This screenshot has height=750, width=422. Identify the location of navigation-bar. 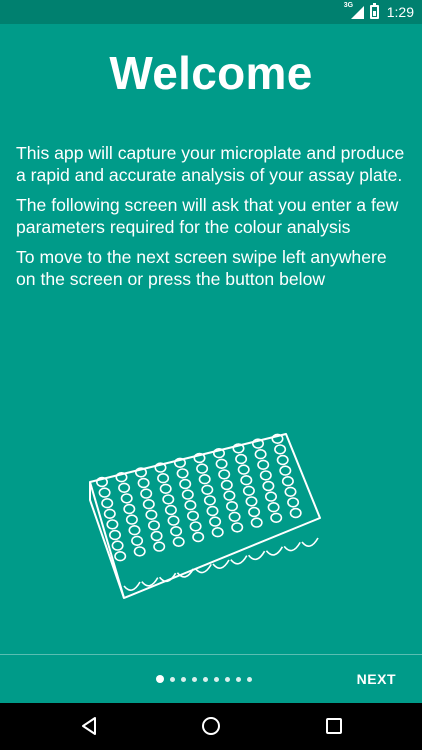
(211, 726).